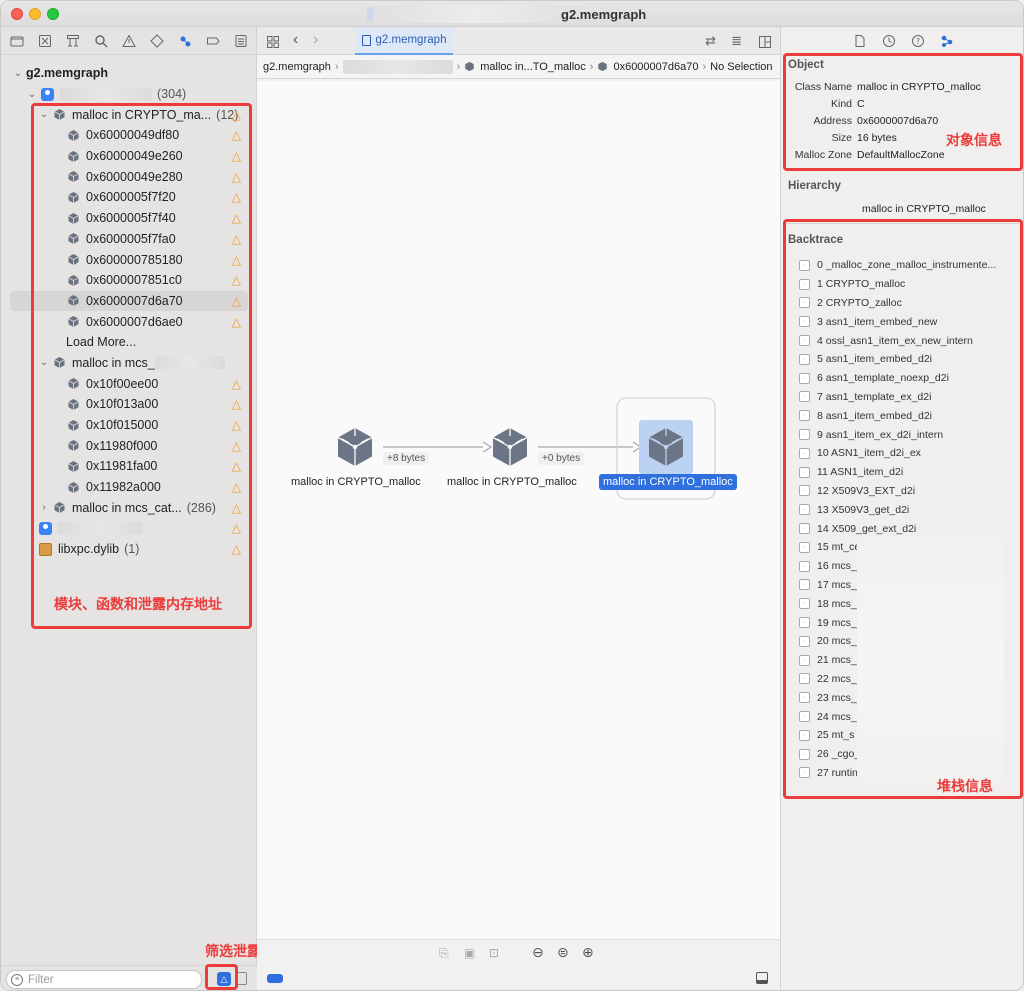 This screenshot has width=1024, height=991. I want to click on console-panel-icon, so click(762, 978).